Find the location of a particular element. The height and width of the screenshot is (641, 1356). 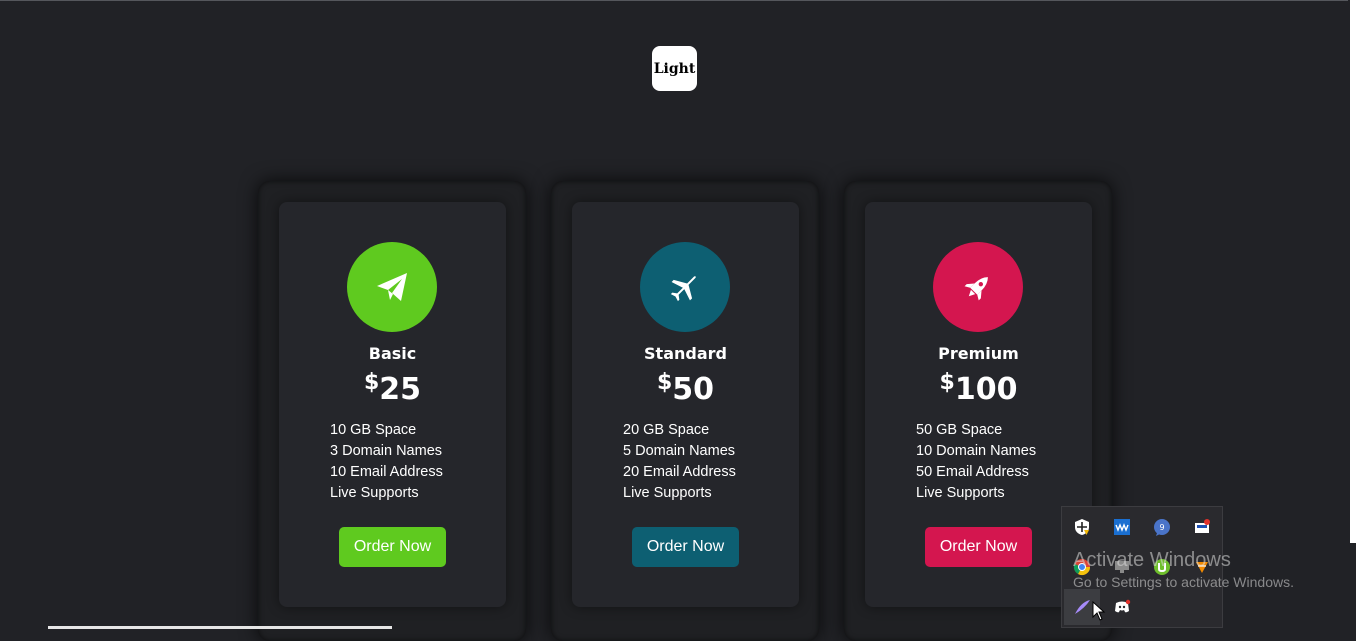

feature-item: 10 Domain Names is located at coordinates (976, 451).